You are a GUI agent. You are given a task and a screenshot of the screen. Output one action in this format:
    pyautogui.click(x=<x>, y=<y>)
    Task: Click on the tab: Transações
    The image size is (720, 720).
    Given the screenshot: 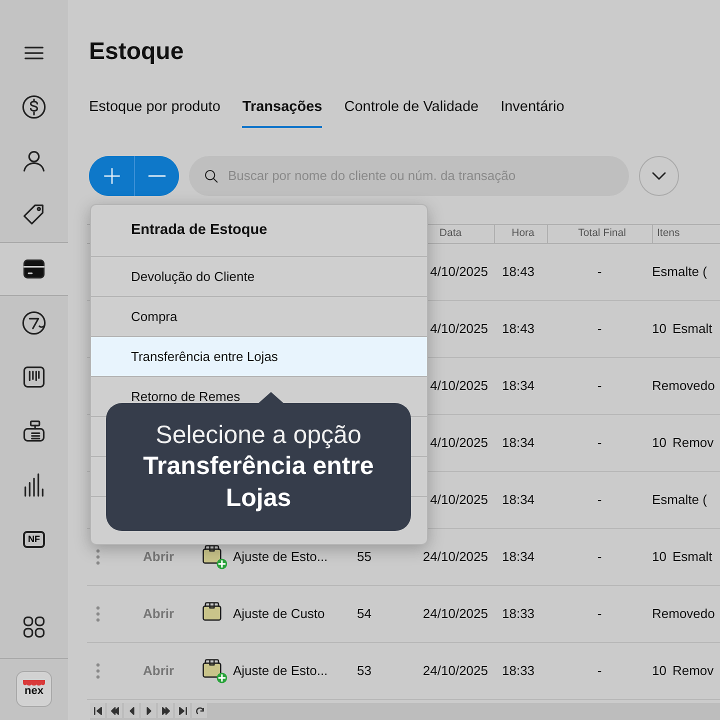 What is the action you would take?
    pyautogui.click(x=282, y=112)
    